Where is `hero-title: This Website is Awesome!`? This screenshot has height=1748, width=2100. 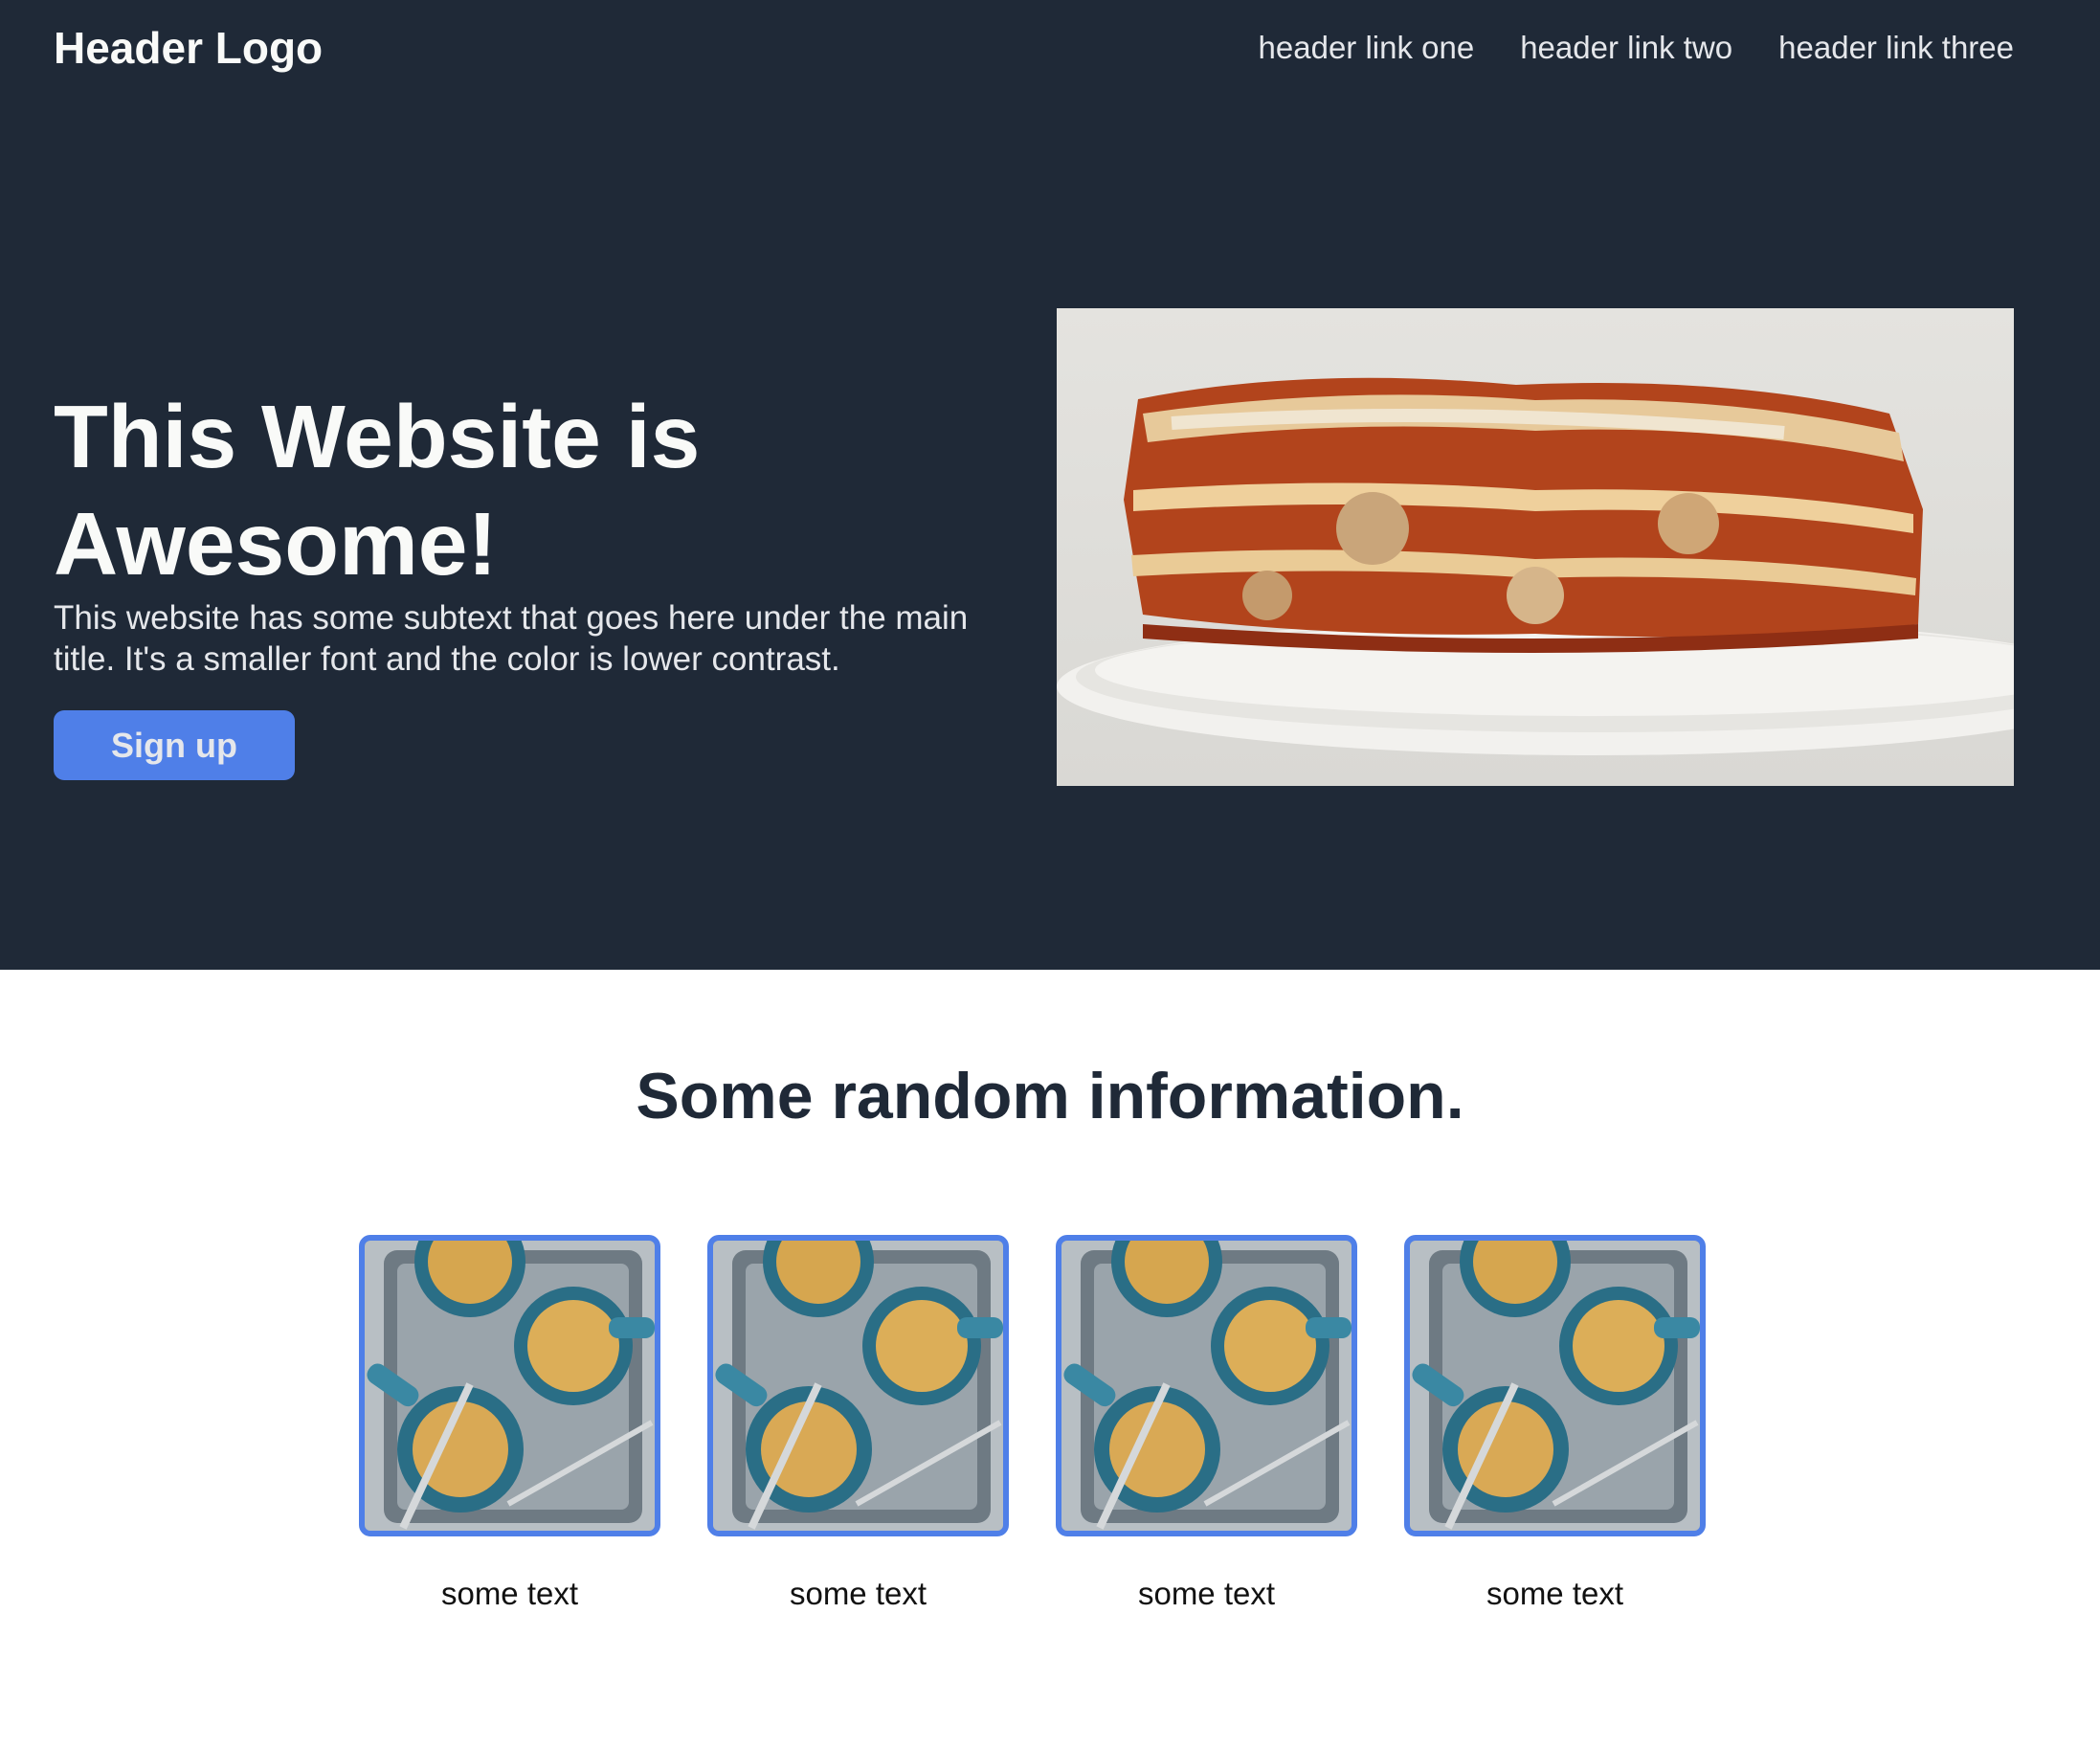
hero-title: This Website is Awesome! is located at coordinates (377, 490).